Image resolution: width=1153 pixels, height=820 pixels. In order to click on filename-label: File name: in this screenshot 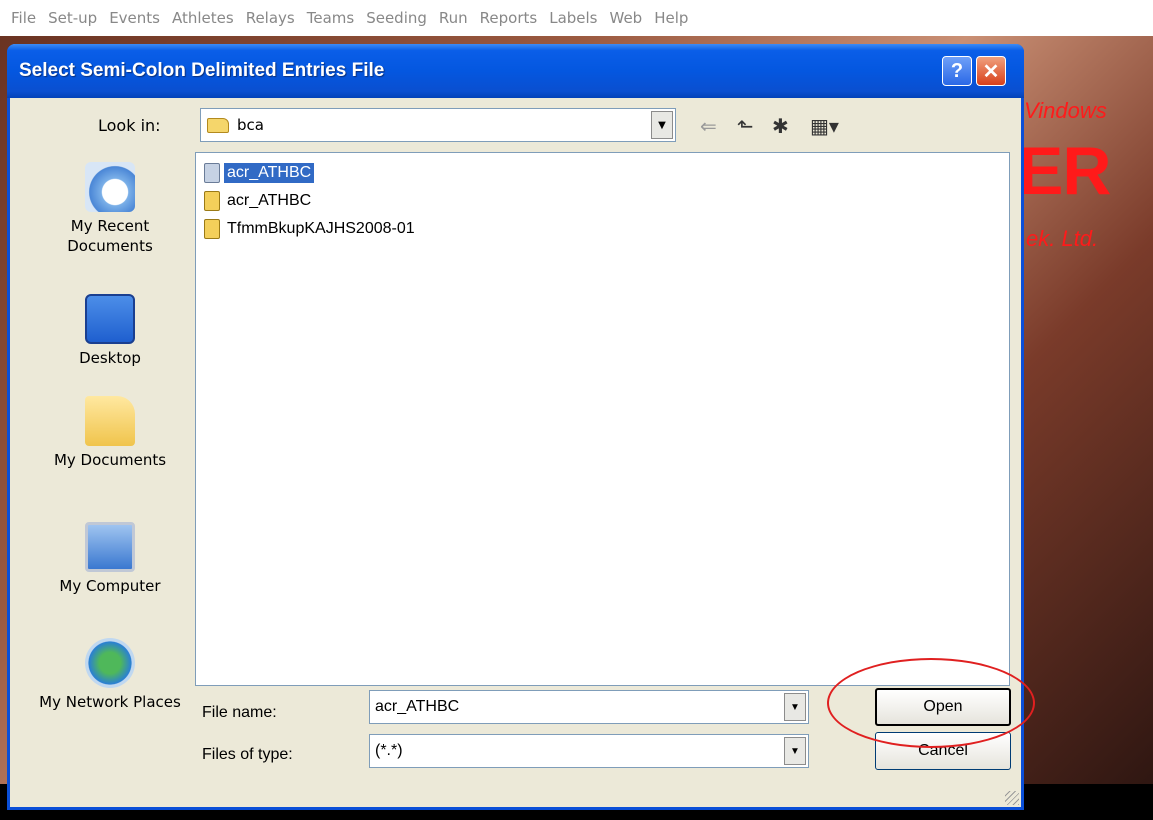, I will do `click(239, 712)`.